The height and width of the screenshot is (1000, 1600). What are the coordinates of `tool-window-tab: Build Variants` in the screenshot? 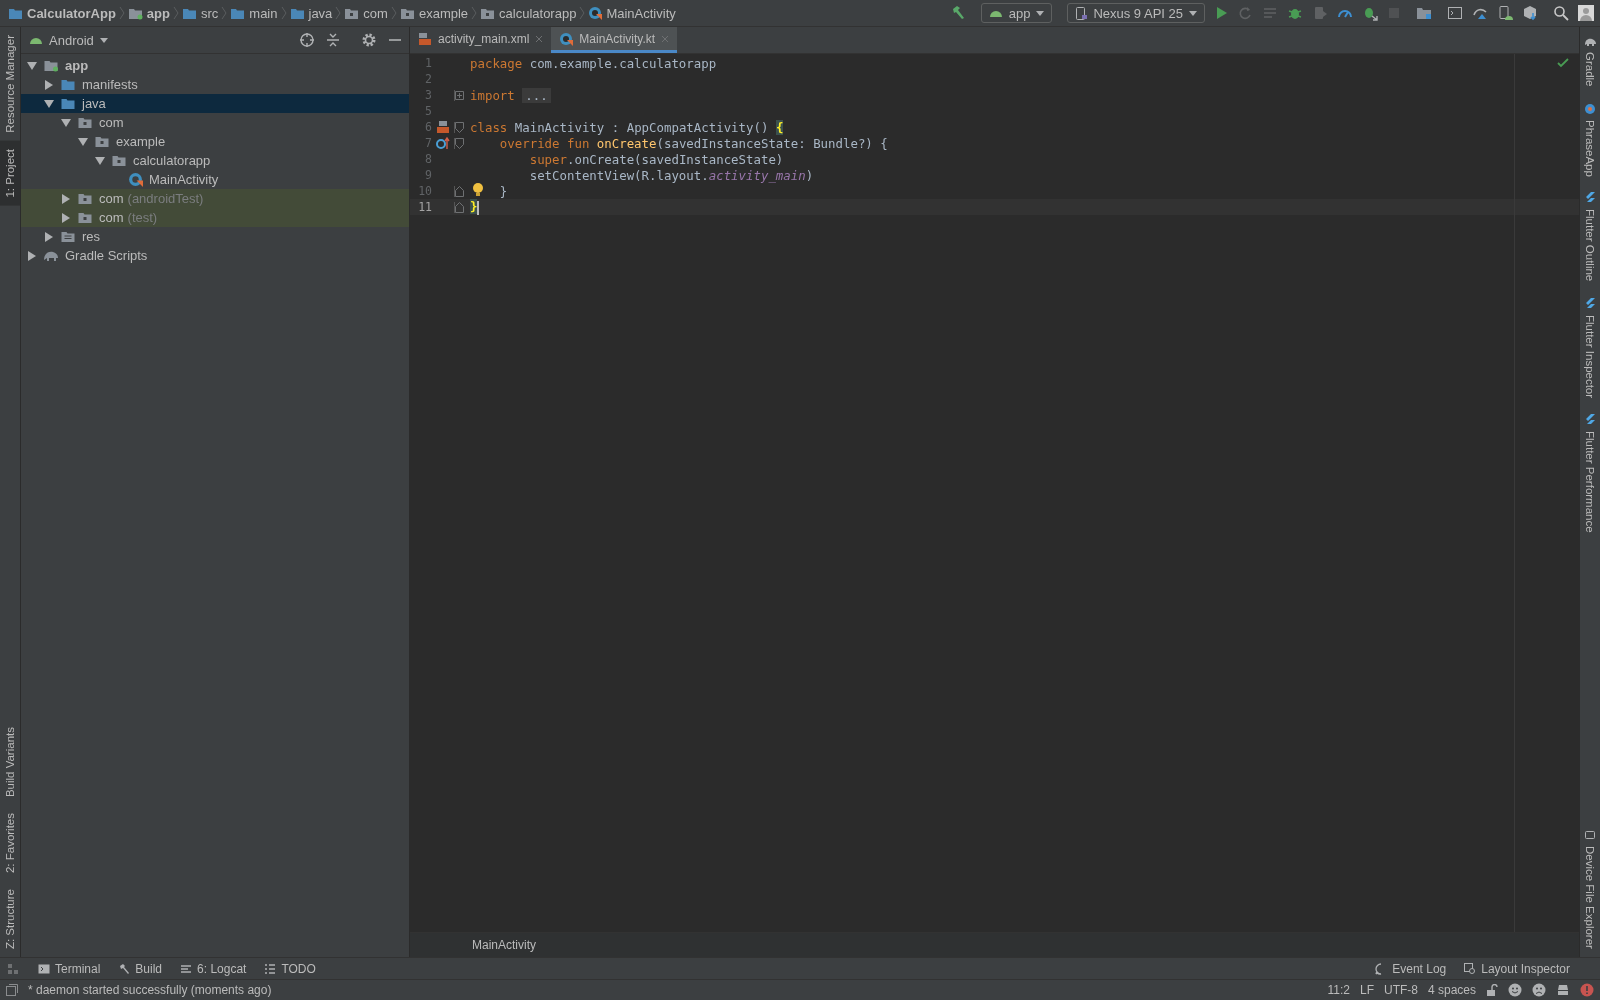 It's located at (10, 761).